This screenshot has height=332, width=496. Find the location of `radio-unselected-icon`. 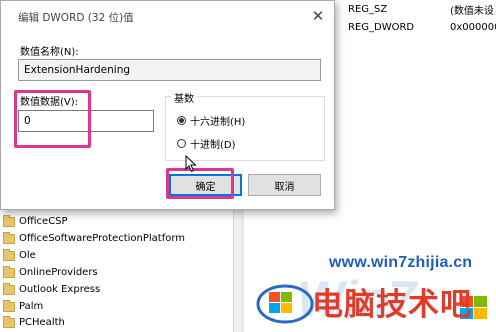

radio-unselected-icon is located at coordinates (181, 143).